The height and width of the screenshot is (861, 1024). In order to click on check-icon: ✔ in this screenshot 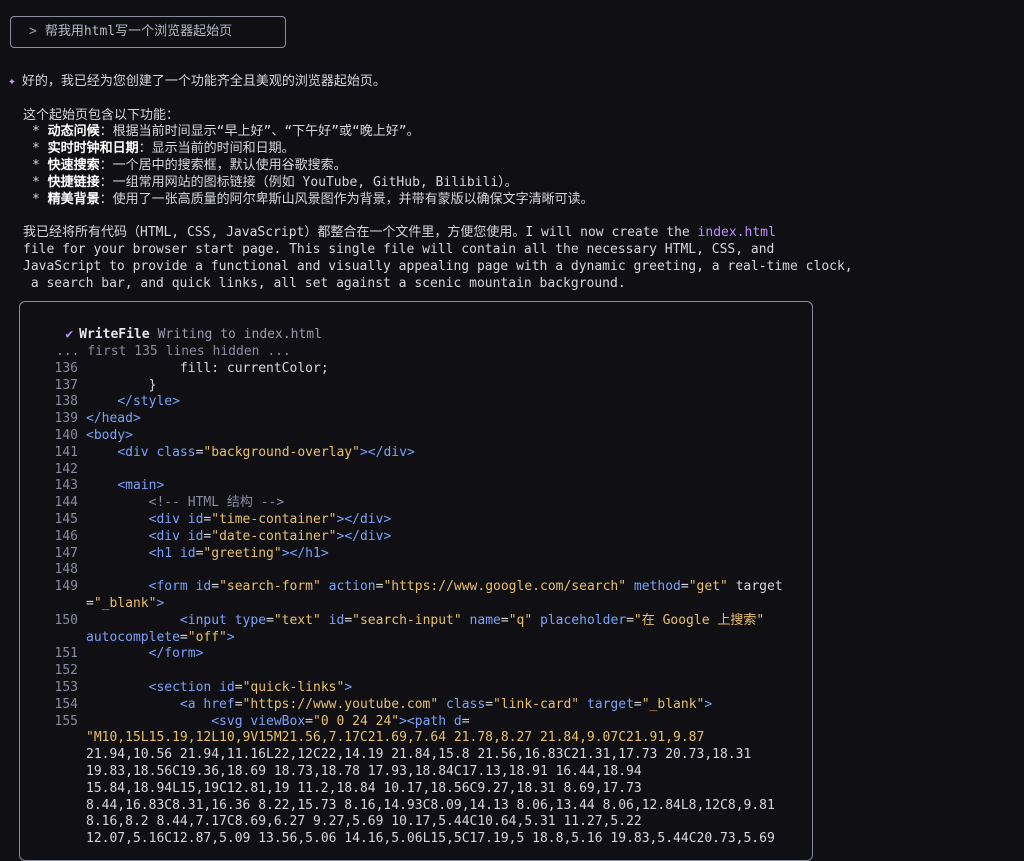, I will do `click(69, 334)`.